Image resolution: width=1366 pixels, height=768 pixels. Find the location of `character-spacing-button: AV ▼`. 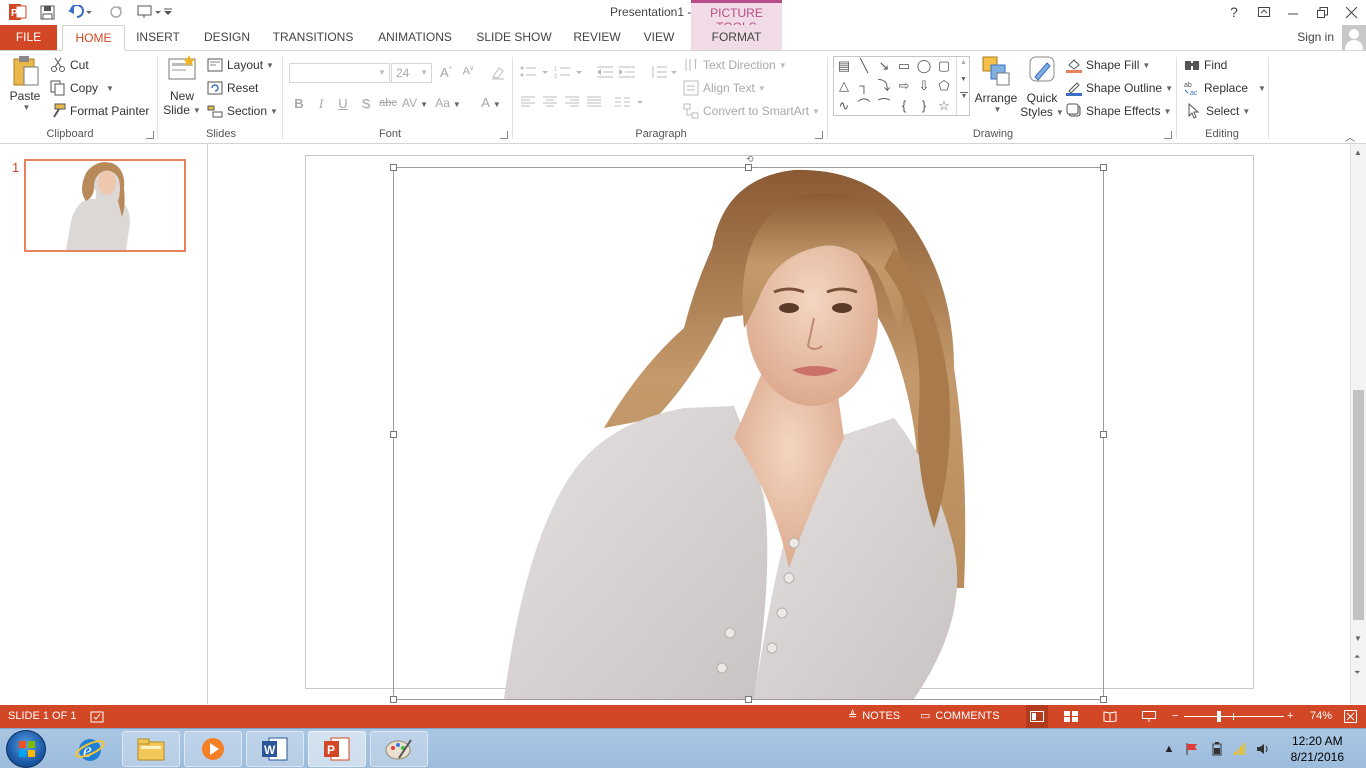

character-spacing-button: AV ▼ is located at coordinates (415, 103).